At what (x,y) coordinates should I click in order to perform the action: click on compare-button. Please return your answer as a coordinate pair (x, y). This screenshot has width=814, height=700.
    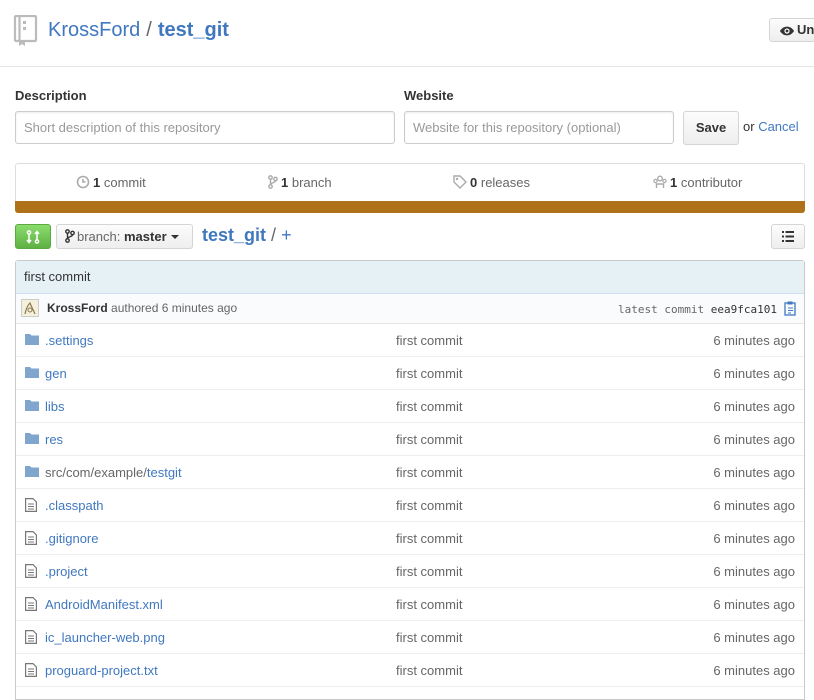
    Looking at the image, I should click on (33, 236).